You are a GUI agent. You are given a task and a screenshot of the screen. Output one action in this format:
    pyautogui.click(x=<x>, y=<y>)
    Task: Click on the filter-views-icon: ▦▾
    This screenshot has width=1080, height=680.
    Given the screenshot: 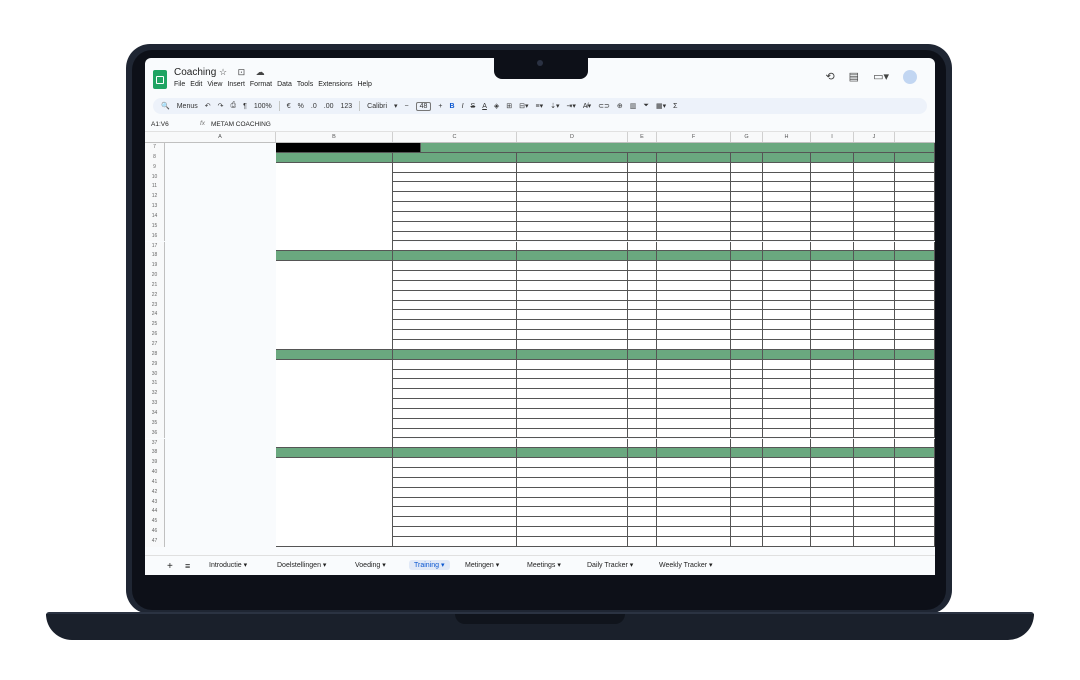 What is the action you would take?
    pyautogui.click(x=661, y=106)
    